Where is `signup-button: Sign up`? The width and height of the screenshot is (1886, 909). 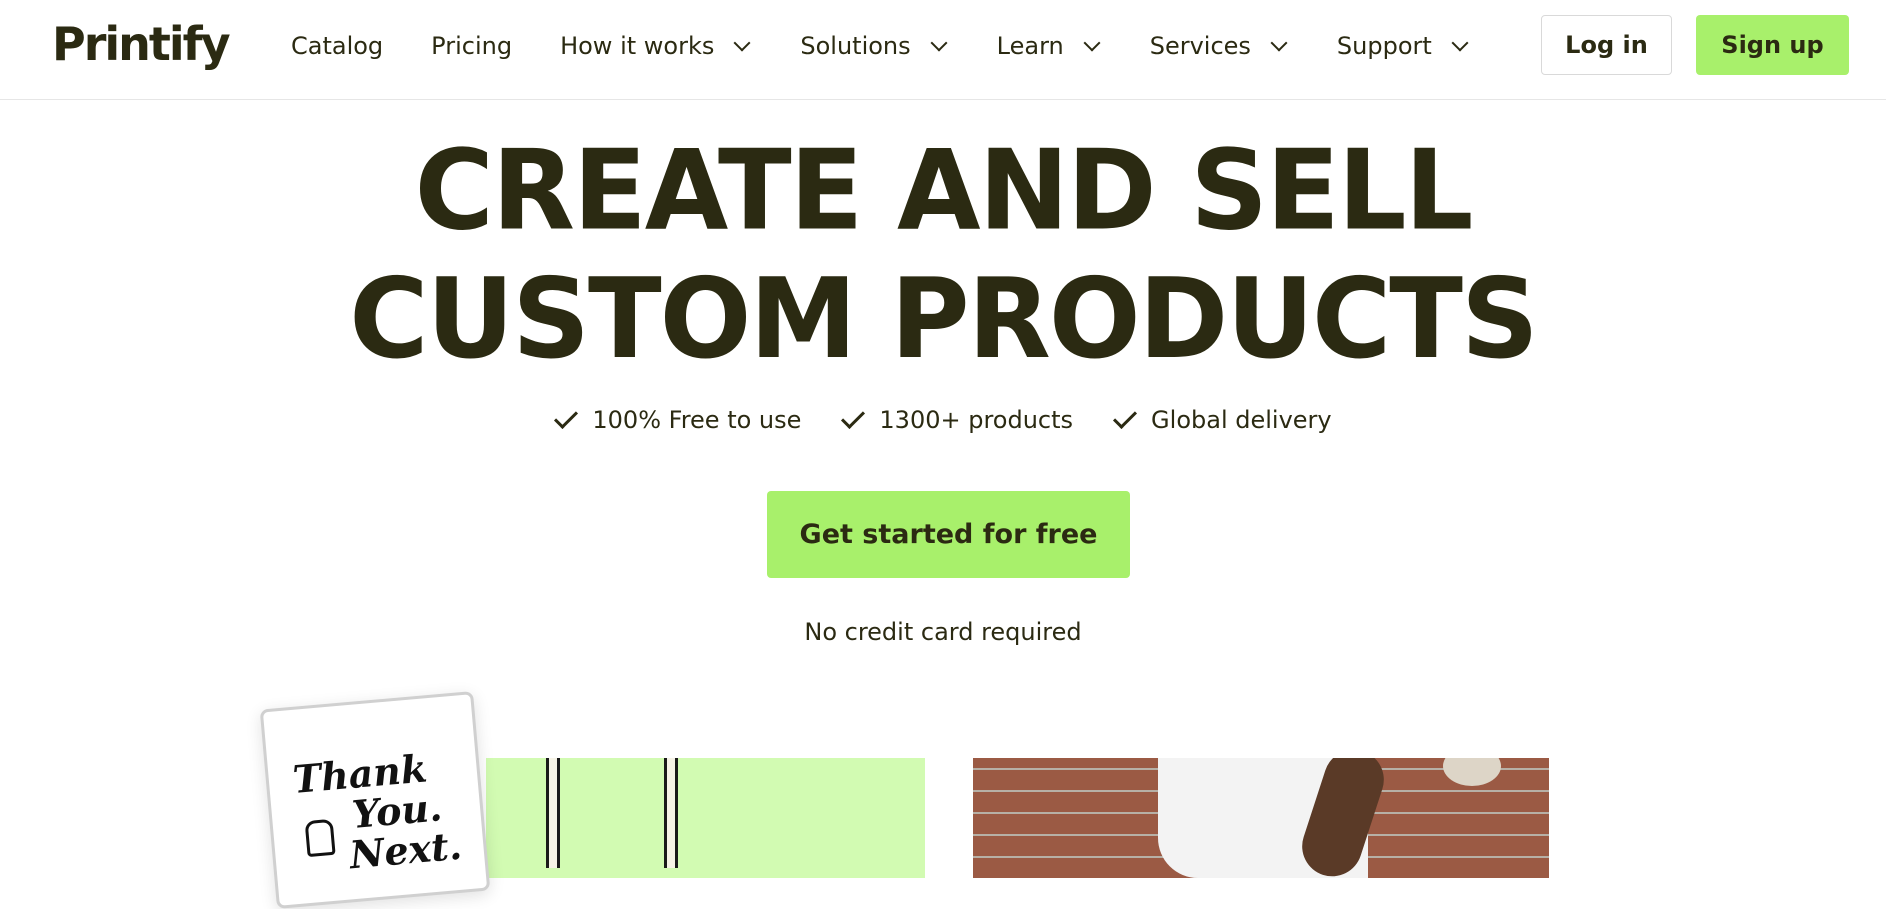
signup-button: Sign up is located at coordinates (1772, 45).